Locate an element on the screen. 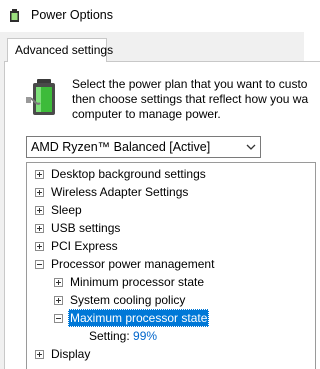 This screenshot has height=369, width=320. power-plan-dropdown: AMD Ryzen™ Balanced [Active] is located at coordinates (143, 147).